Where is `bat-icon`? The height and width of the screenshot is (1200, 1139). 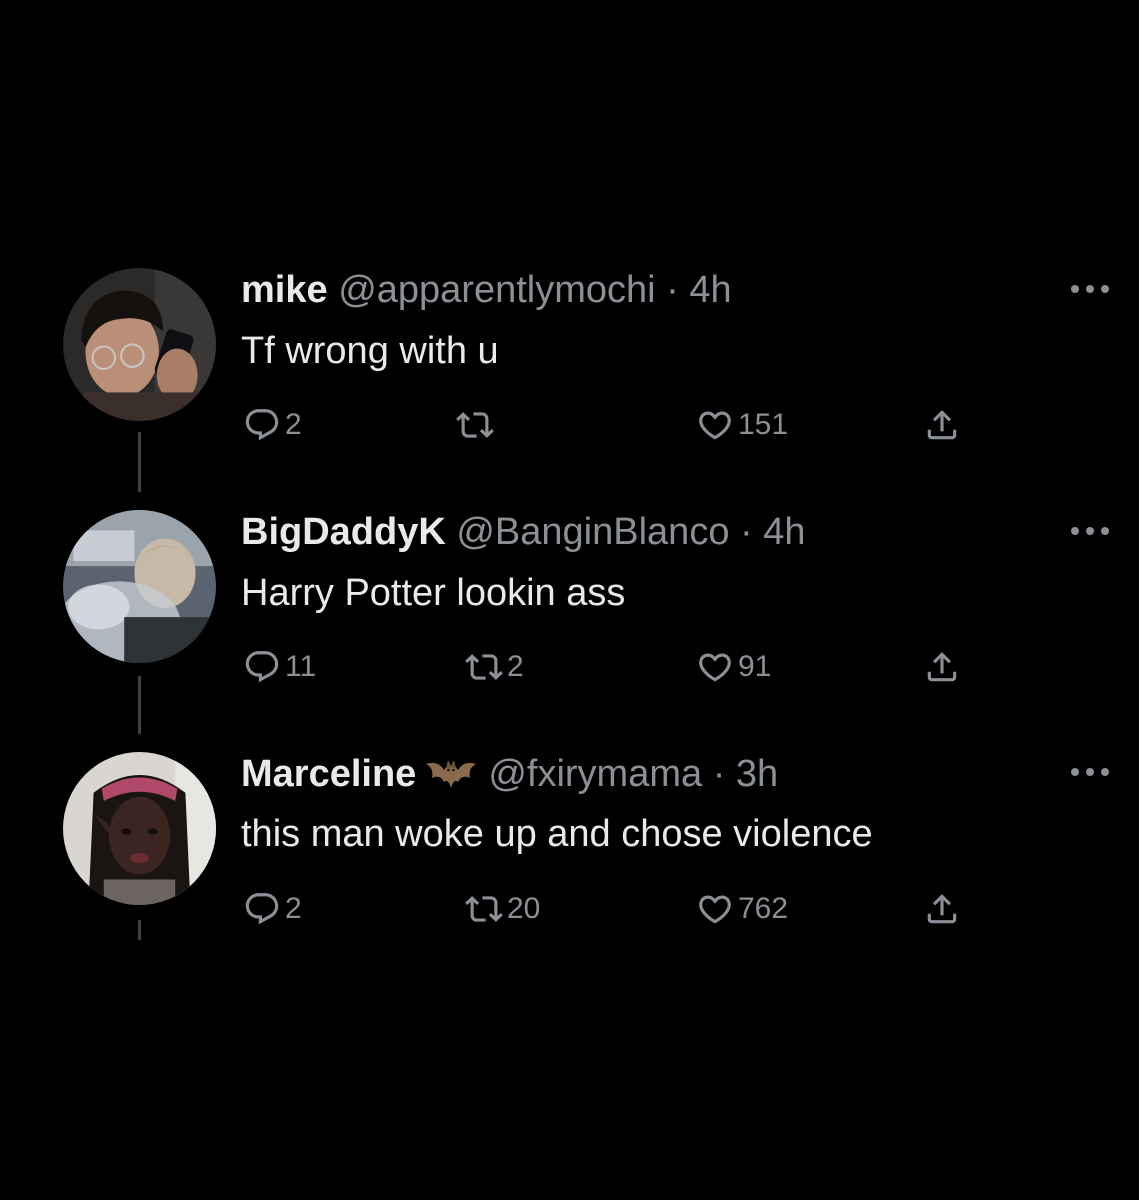
bat-icon is located at coordinates (451, 774).